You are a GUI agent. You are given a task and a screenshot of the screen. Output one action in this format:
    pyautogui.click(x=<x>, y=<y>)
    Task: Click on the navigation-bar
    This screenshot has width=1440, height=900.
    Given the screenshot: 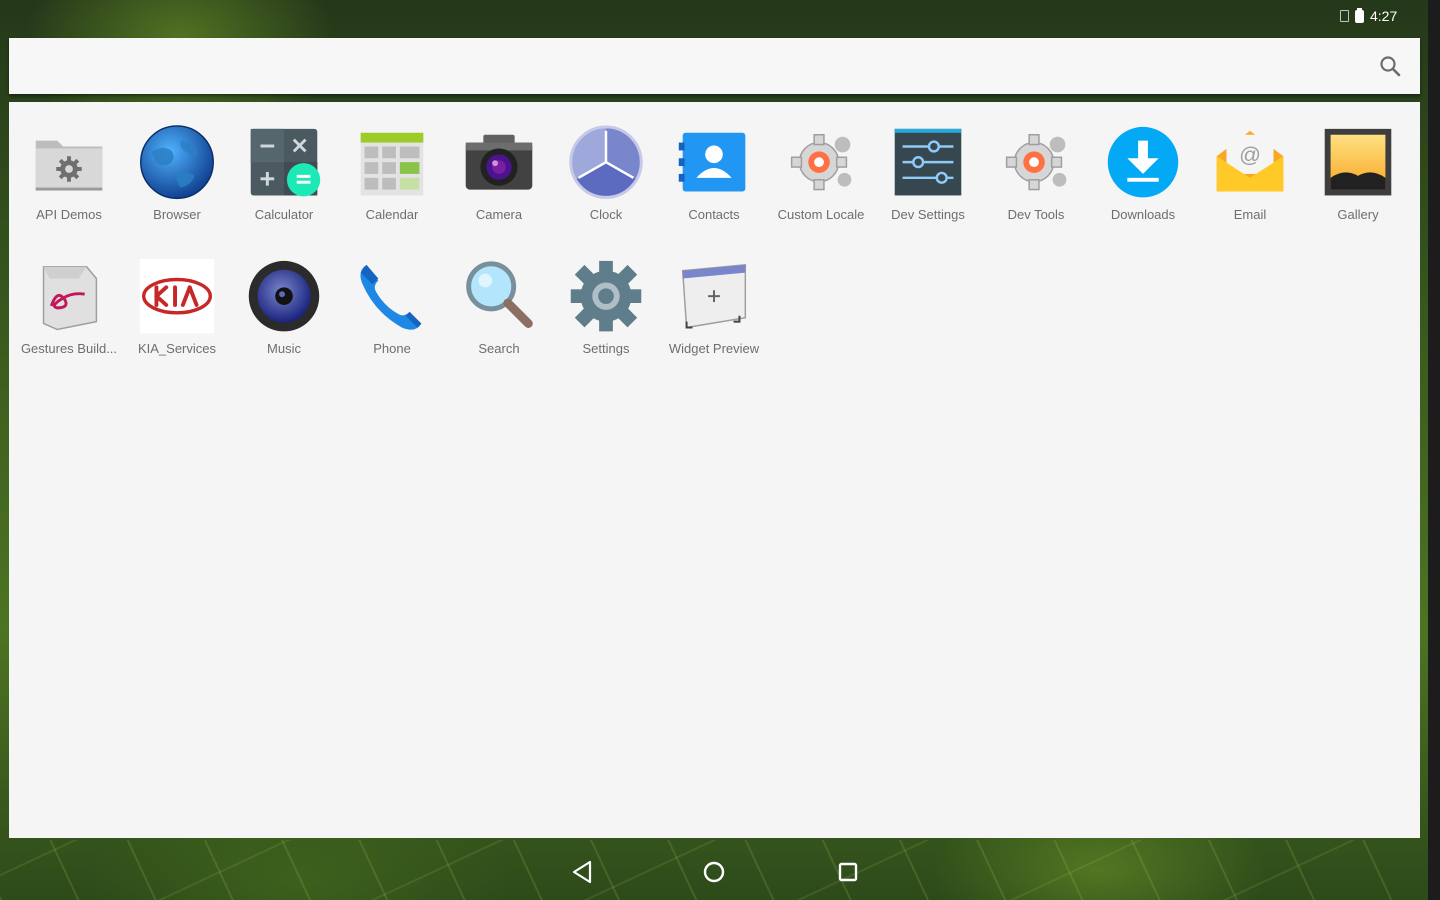 What is the action you would take?
    pyautogui.click(x=714, y=869)
    